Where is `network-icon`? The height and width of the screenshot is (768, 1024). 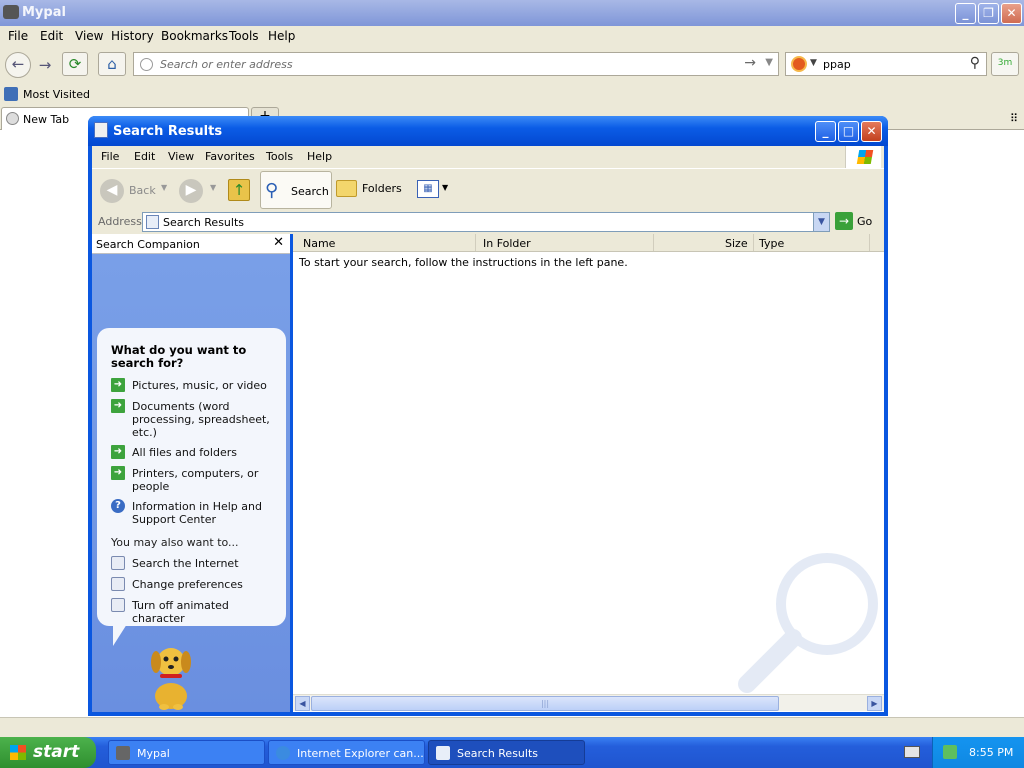 network-icon is located at coordinates (950, 752).